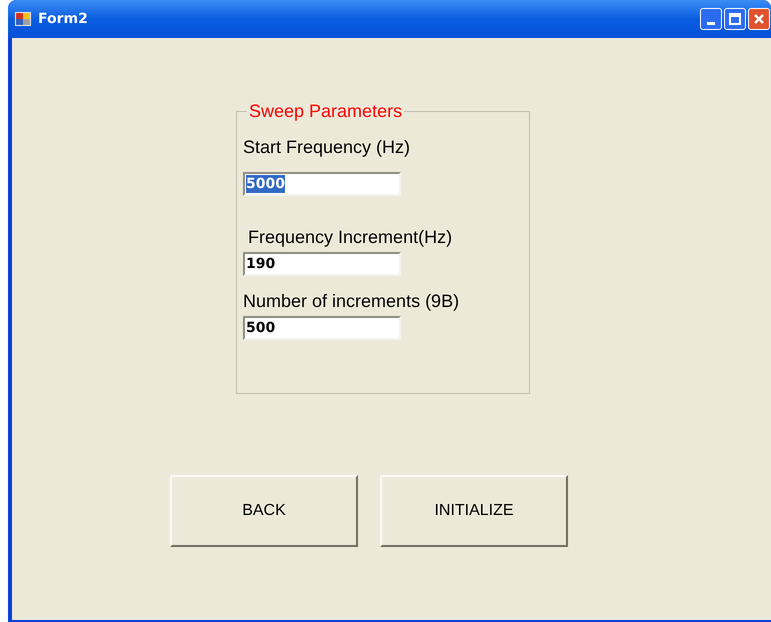 This screenshot has width=771, height=622. I want to click on input-field: 500, so click(322, 328).